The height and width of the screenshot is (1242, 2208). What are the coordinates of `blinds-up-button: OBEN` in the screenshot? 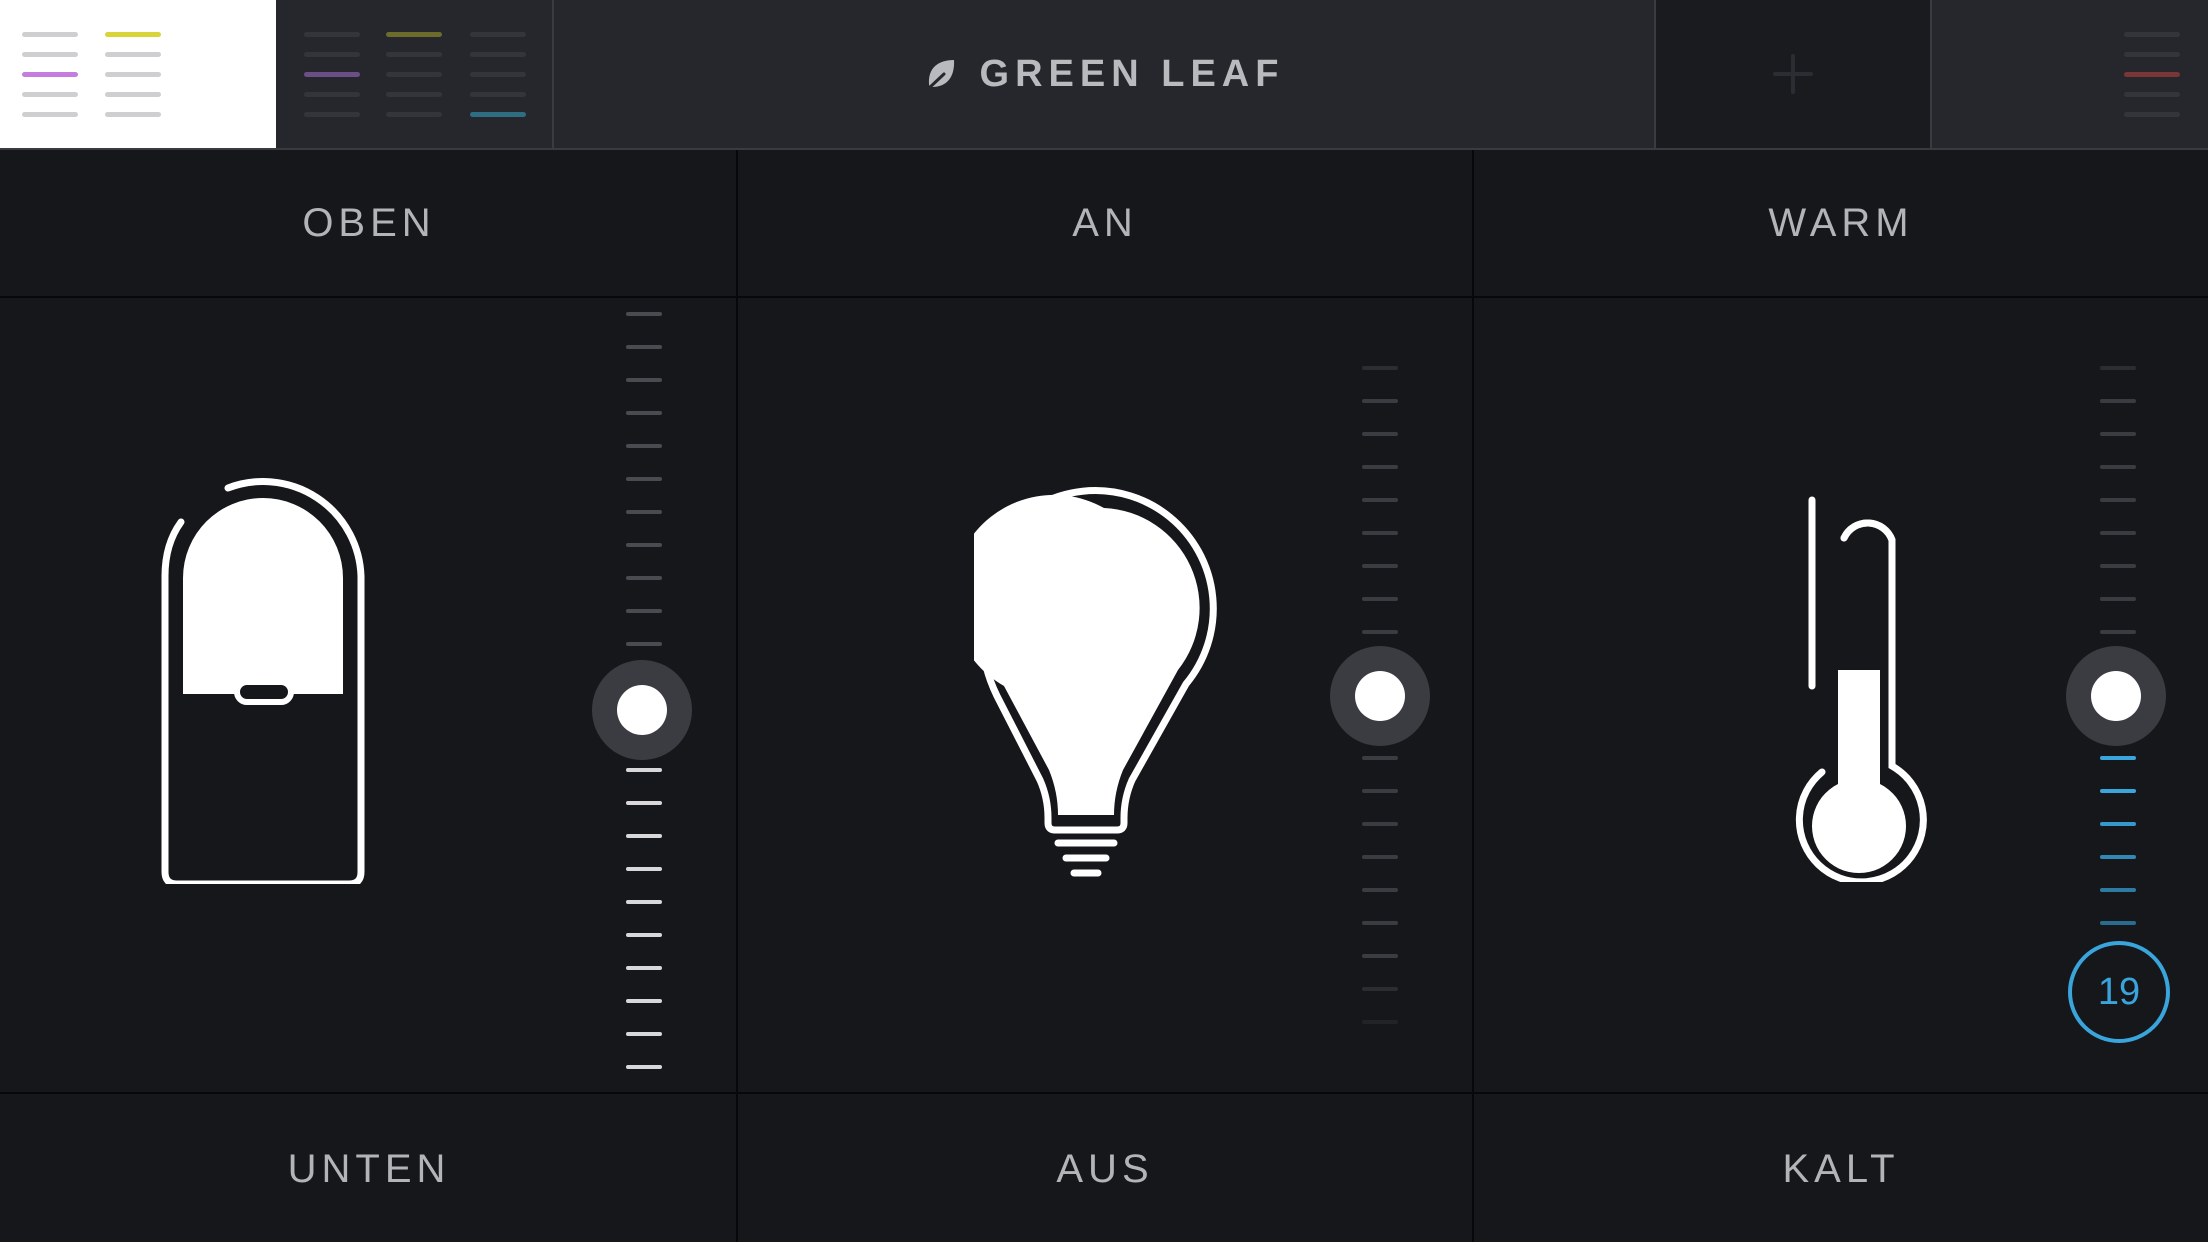 It's located at (369, 223).